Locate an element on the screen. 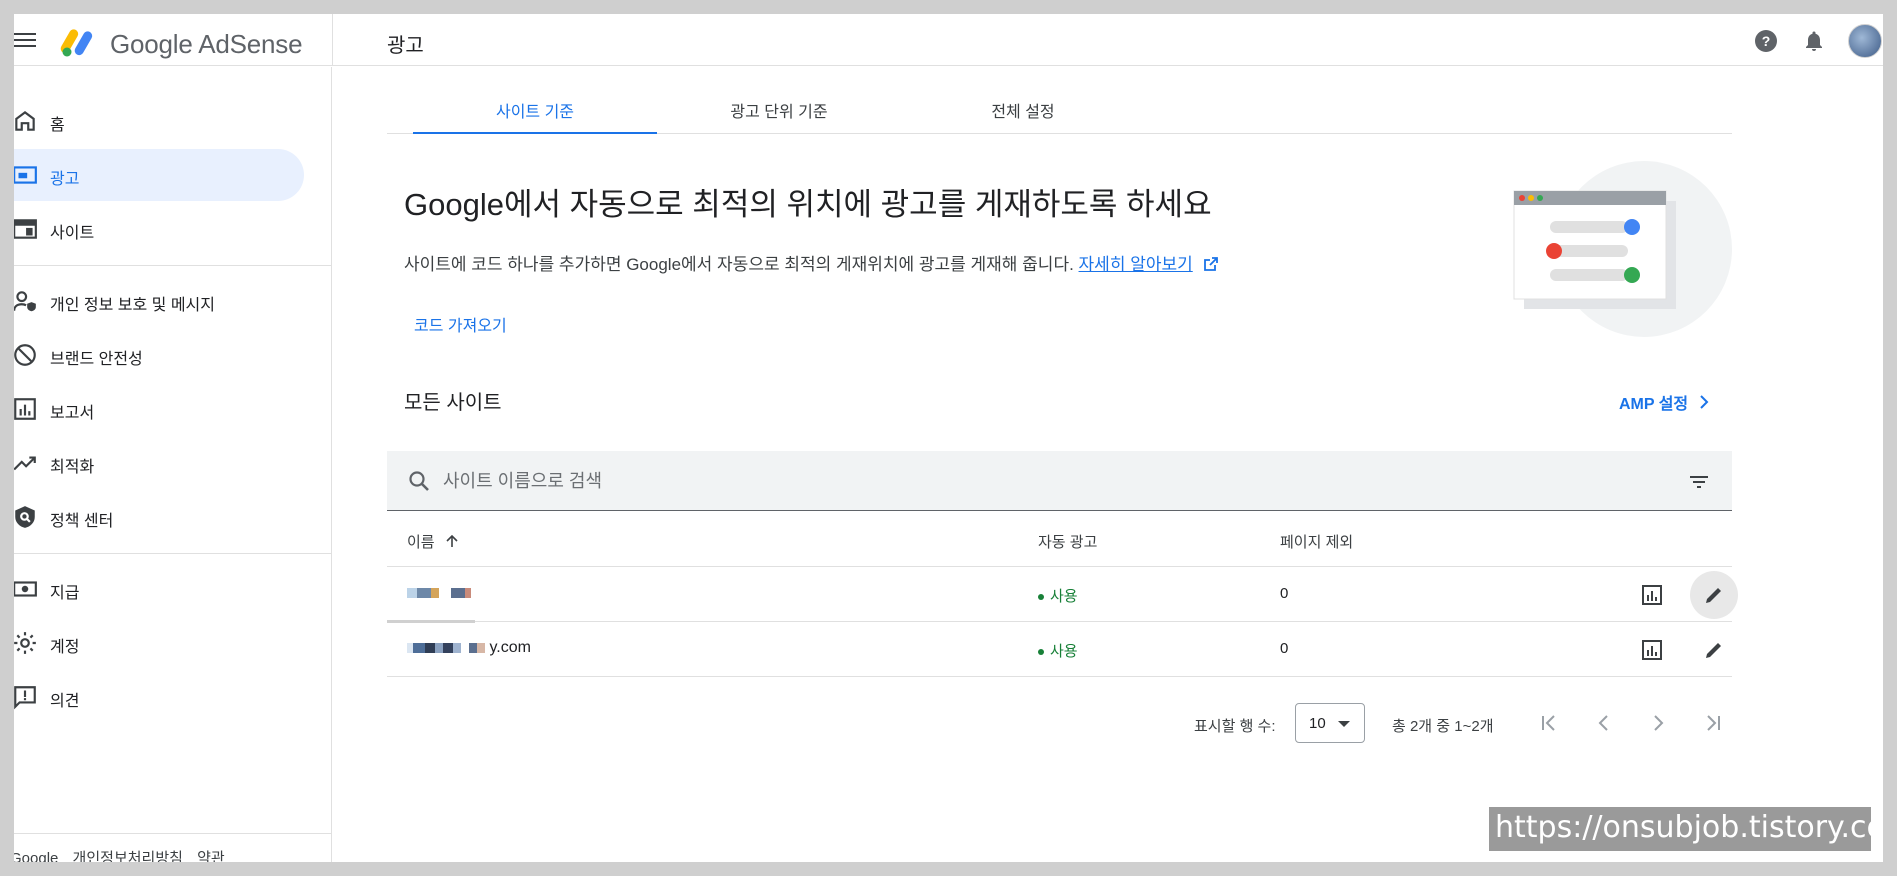 The image size is (1897, 876). status-text: 사용 is located at coordinates (1064, 596).